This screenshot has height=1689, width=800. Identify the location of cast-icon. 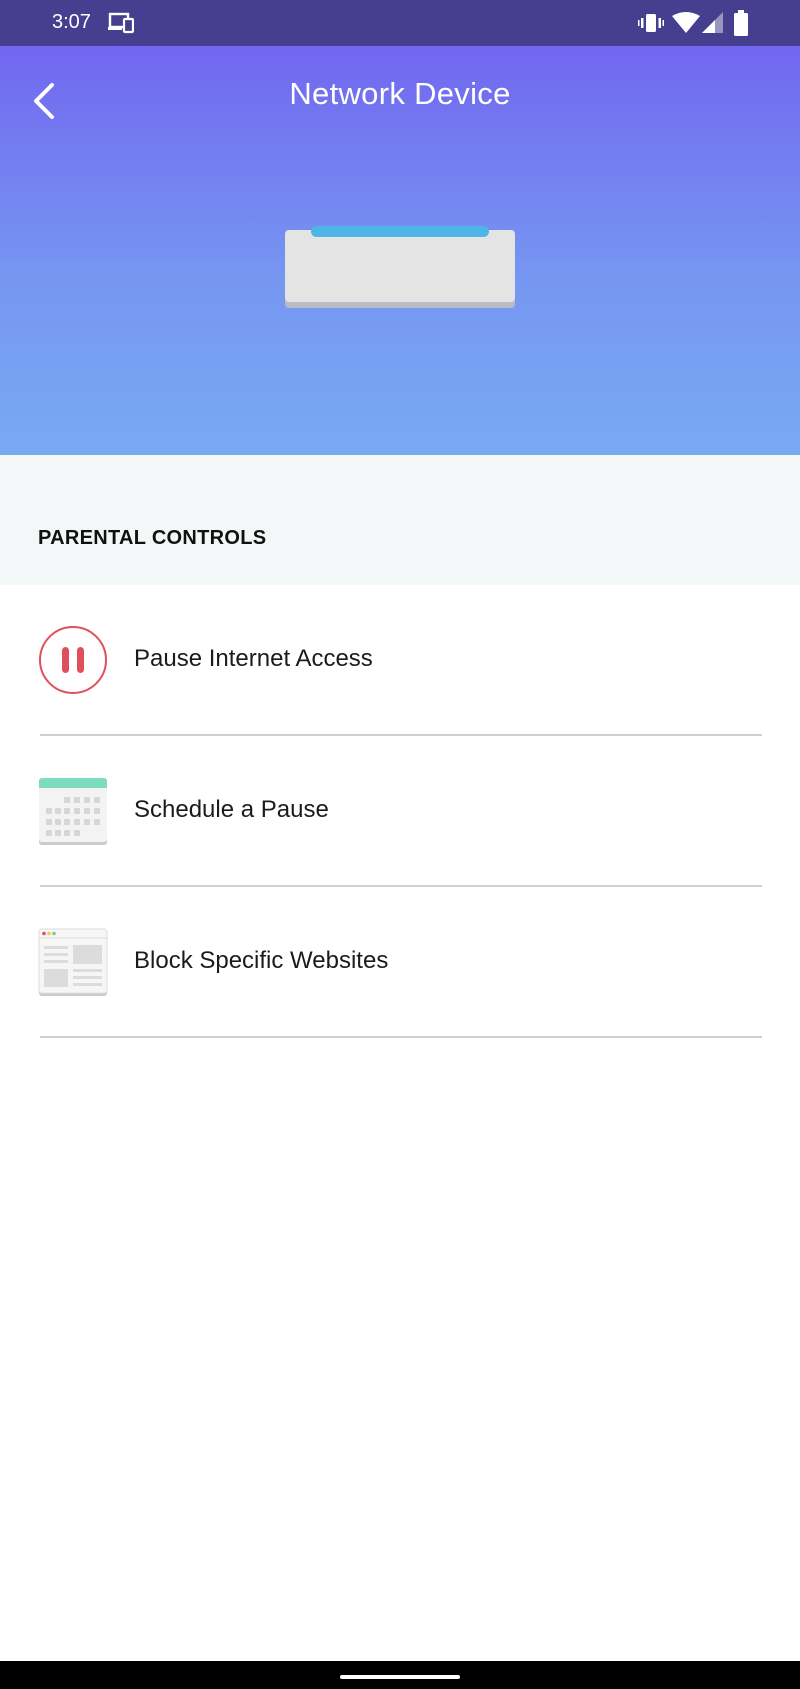
(121, 23).